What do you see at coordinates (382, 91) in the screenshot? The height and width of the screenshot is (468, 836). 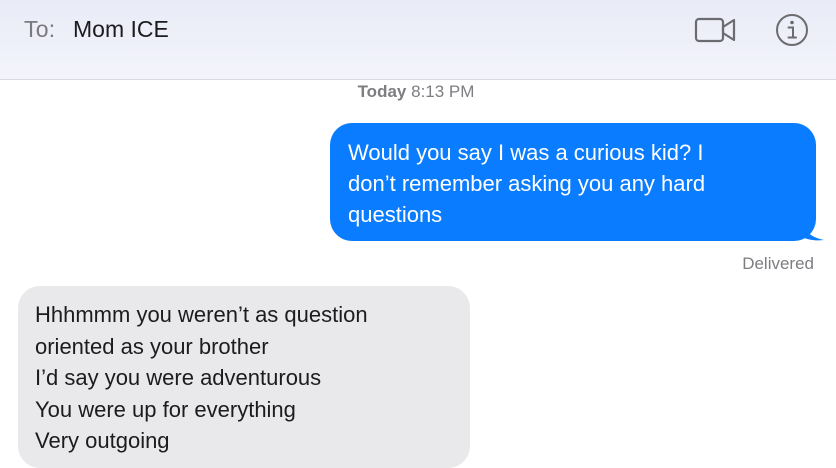 I see `timestamp-day: Today` at bounding box center [382, 91].